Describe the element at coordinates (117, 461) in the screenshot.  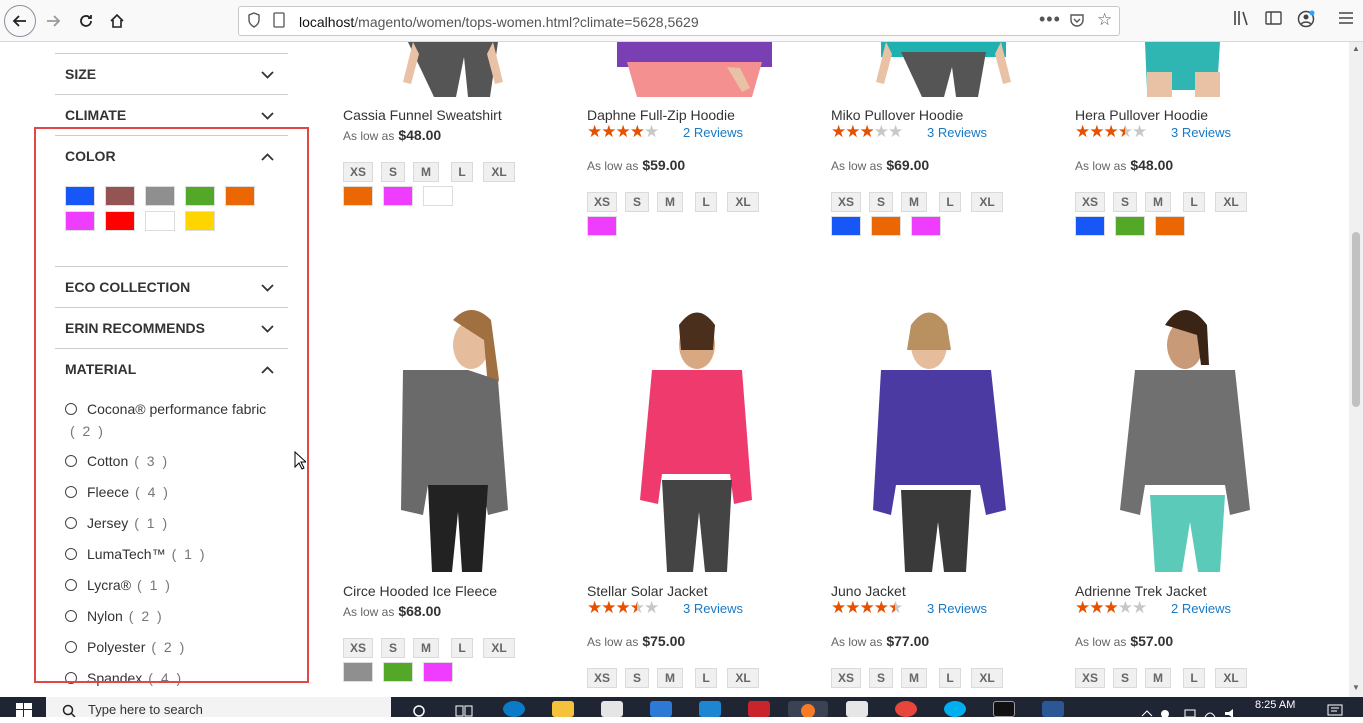
I see `material-option: Cotton( 3 )` at that location.